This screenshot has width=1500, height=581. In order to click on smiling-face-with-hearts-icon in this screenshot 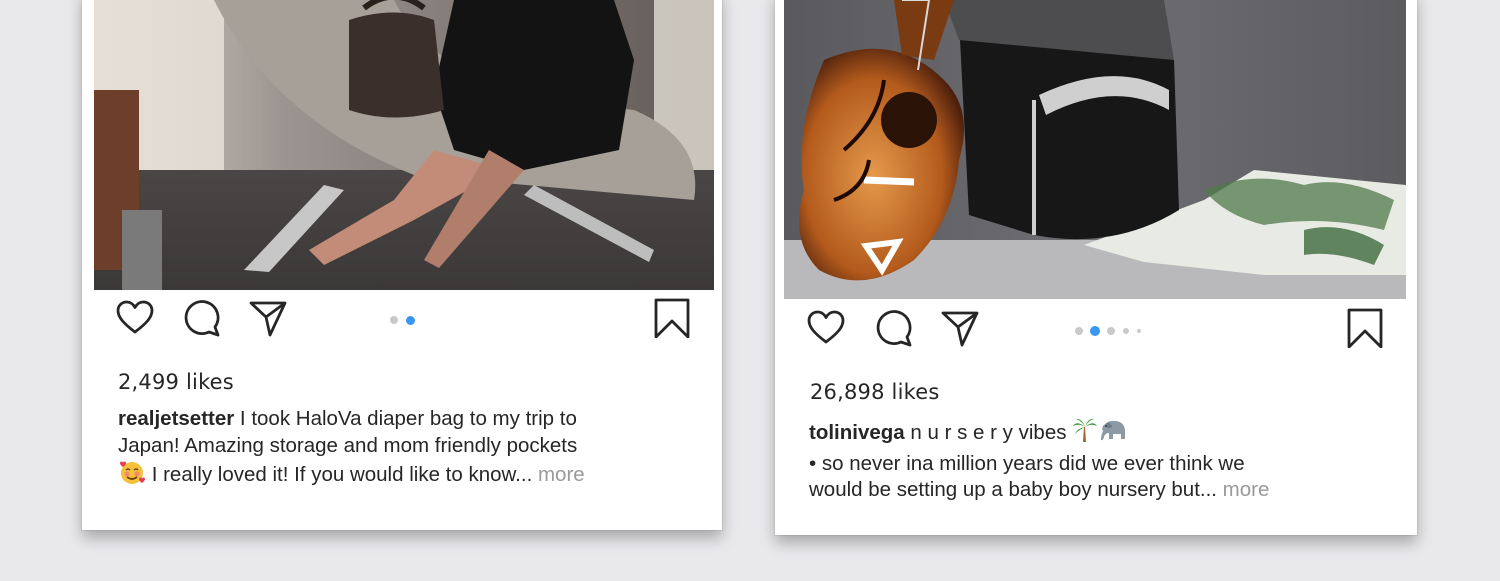, I will do `click(132, 476)`.